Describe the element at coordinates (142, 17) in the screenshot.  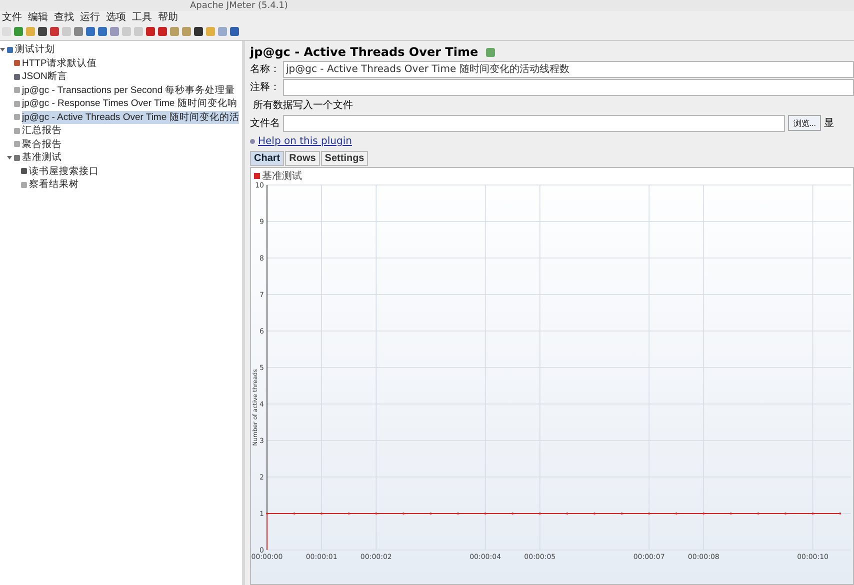
I see `menu-item: 工具` at that location.